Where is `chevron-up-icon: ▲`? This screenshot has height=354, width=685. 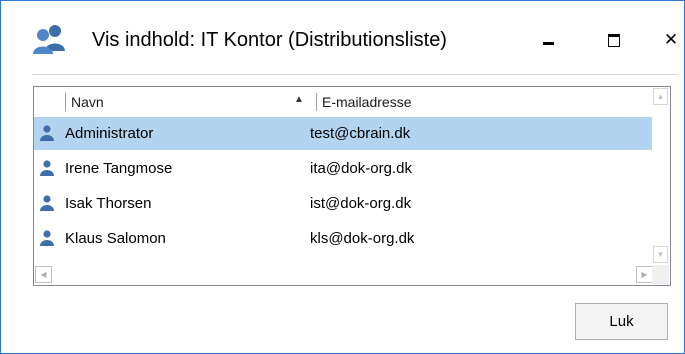
chevron-up-icon: ▲ is located at coordinates (660, 96).